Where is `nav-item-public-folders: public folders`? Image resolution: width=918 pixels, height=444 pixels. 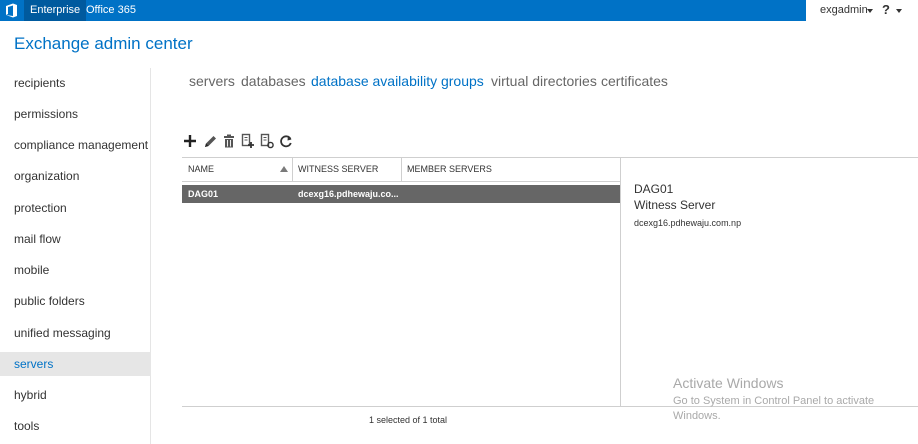
nav-item-public-folders: public folders is located at coordinates (75, 301).